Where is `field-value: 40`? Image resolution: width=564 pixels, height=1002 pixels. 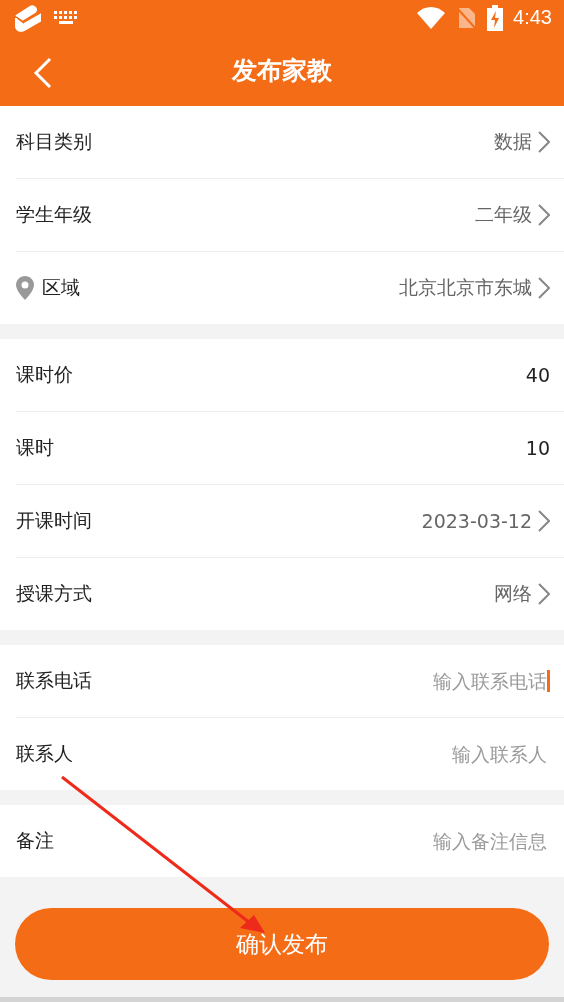
field-value: 40 is located at coordinates (537, 375).